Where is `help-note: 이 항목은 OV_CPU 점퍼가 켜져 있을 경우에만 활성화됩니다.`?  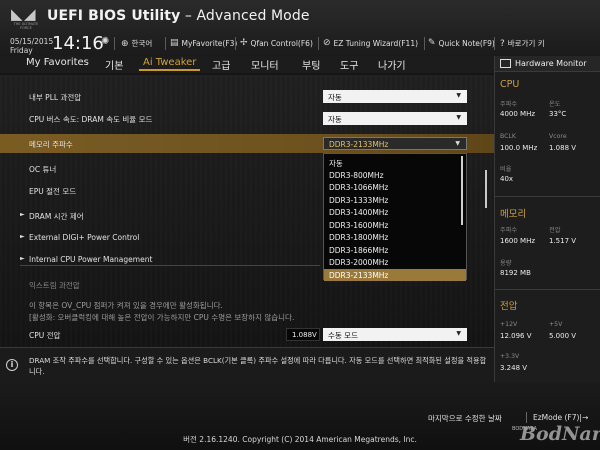
help-note: 이 항목은 OV_CPU 점퍼가 켜져 있을 경우에만 활성화됩니다. is located at coordinates (126, 305).